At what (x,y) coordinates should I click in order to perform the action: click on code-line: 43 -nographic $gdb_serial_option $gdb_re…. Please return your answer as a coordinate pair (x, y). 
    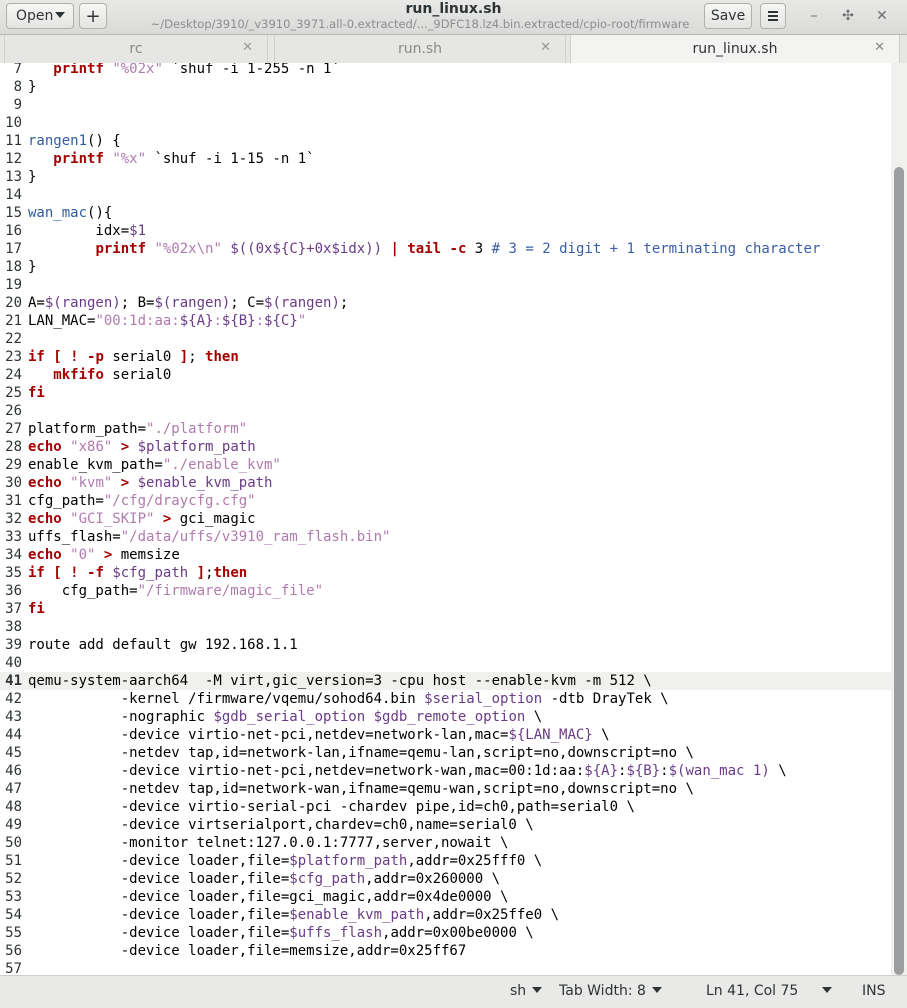
    Looking at the image, I should click on (445, 717).